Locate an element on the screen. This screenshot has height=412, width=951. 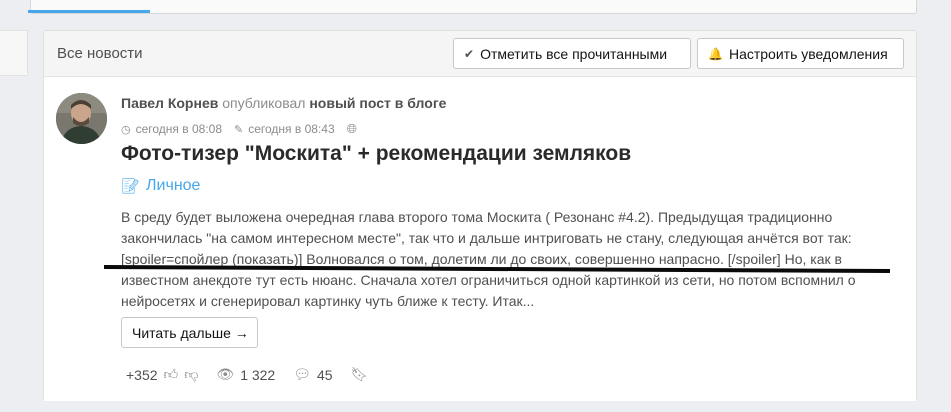
post-meta: ◷ сегодня в 08:08 ✎ сегодня в 08:43 🌐︎ is located at coordinates (241, 129).